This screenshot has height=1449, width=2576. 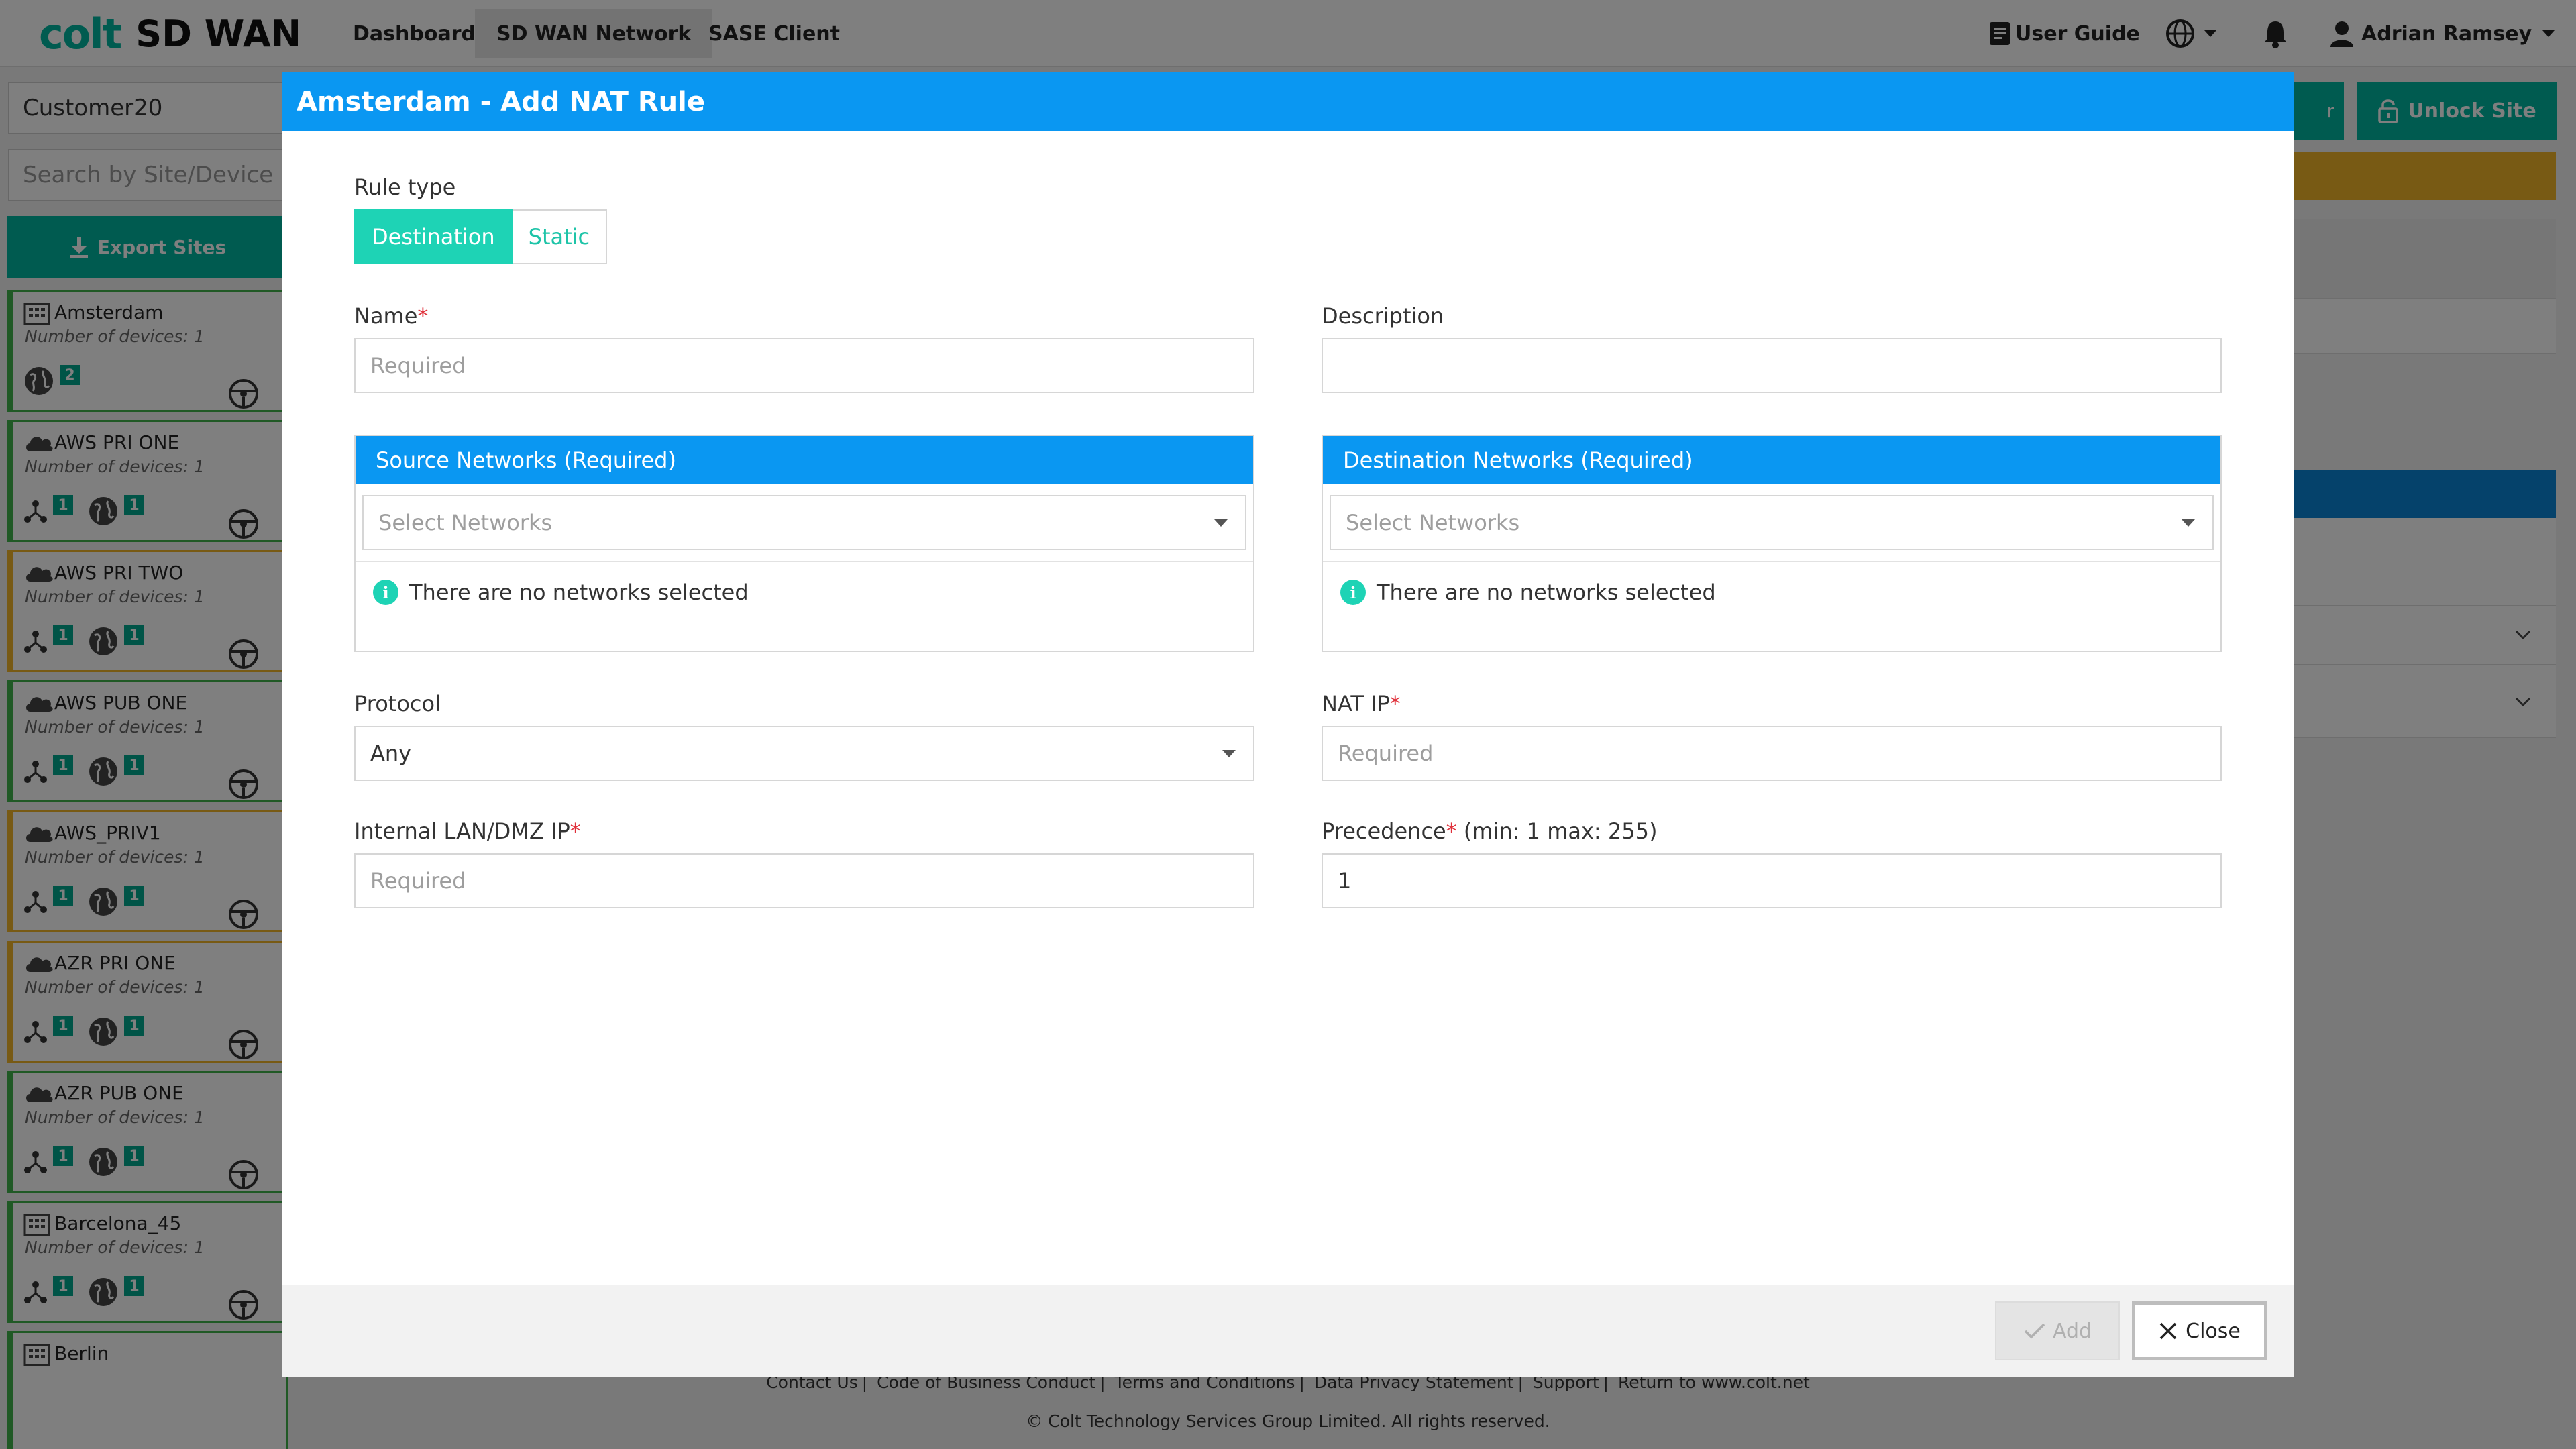 I want to click on rule-type-toggle: Destination Static, so click(x=481, y=236).